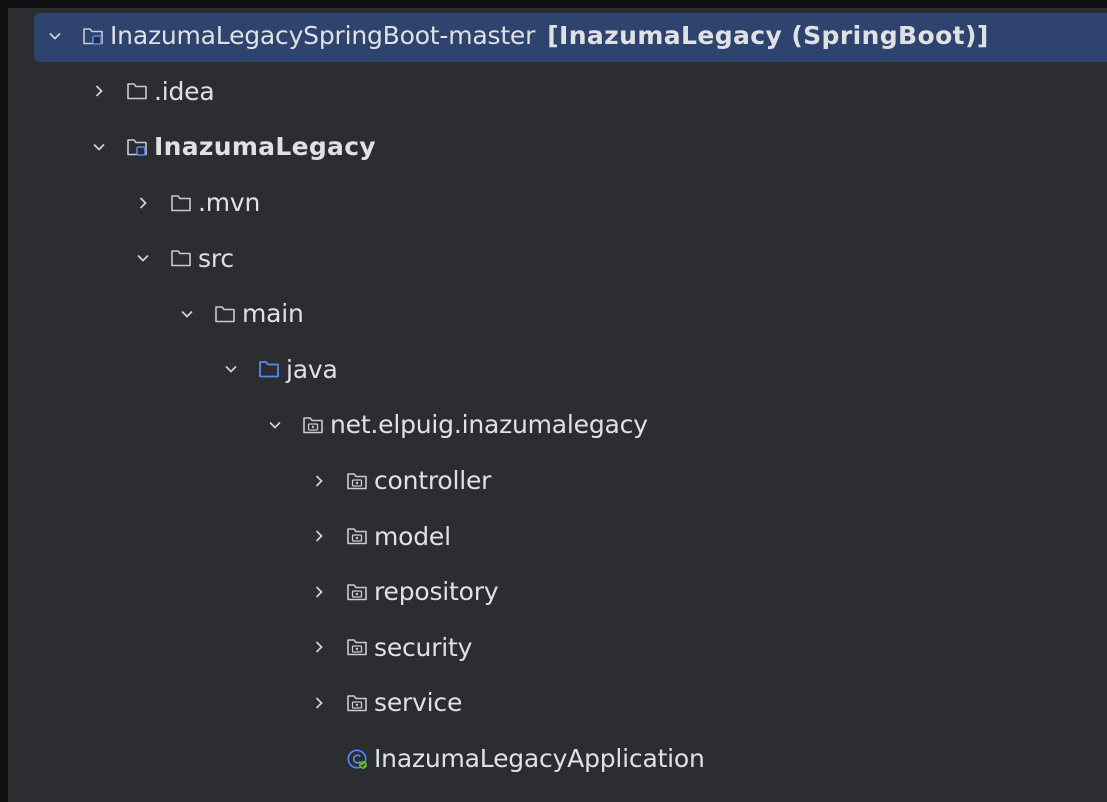 The width and height of the screenshot is (1107, 802). I want to click on tree-node-label: InazumaLegacy, so click(265, 147).